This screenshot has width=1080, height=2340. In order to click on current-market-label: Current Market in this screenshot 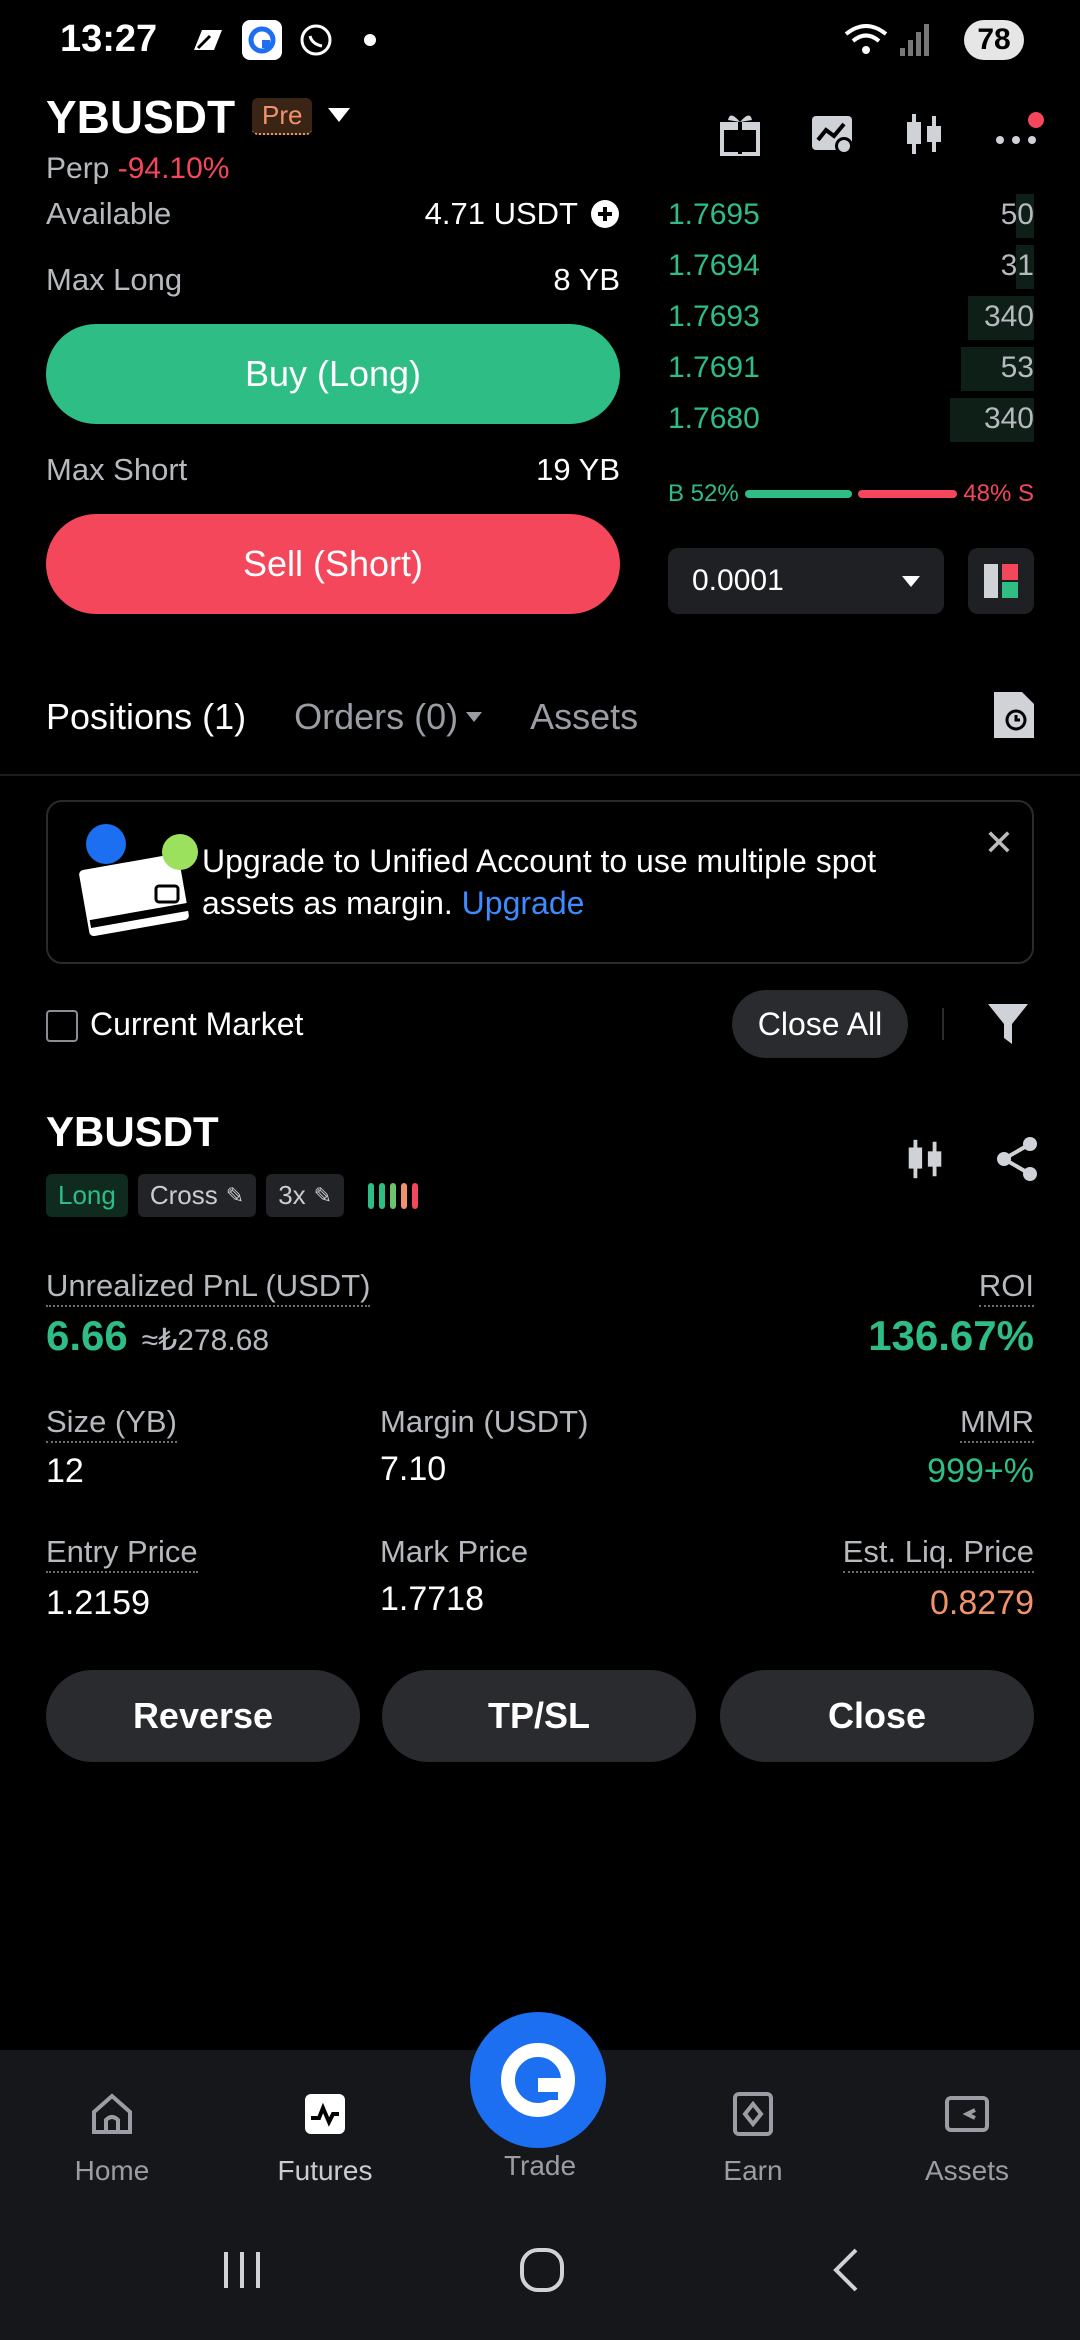, I will do `click(196, 1024)`.